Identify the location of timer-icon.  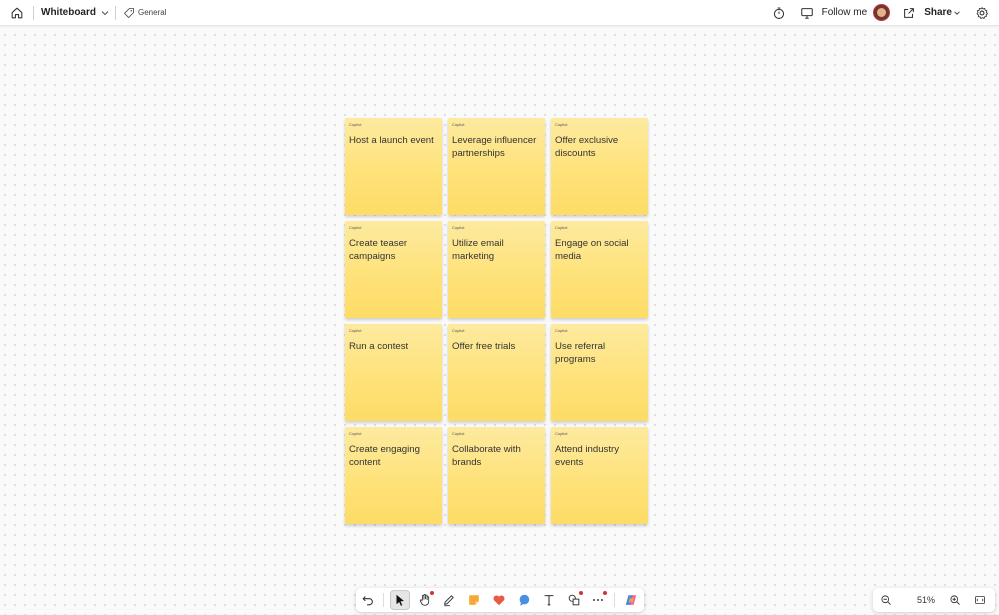
(778, 12).